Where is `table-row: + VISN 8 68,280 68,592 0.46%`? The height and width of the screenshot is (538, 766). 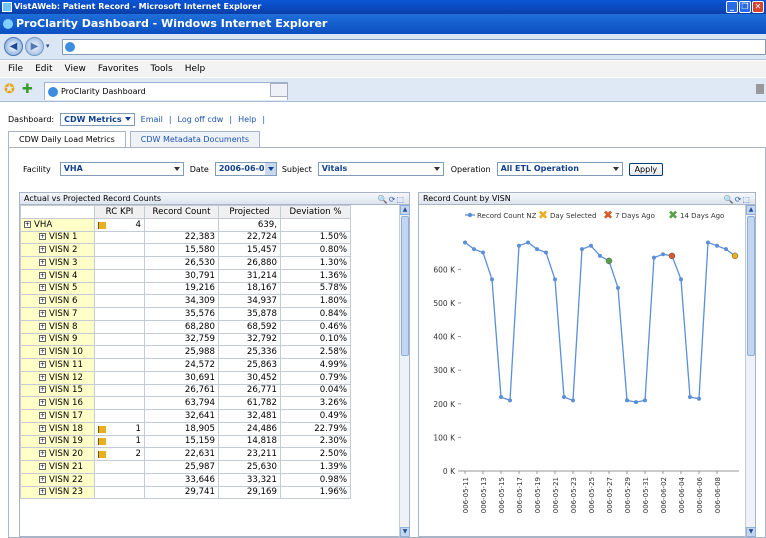
table-row: + VISN 8 68,280 68,592 0.46% is located at coordinates (185, 326).